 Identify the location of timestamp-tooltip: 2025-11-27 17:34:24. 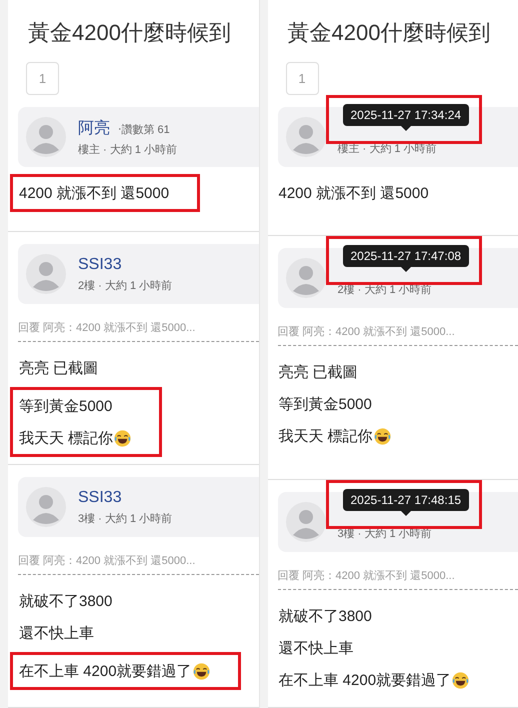
(406, 115).